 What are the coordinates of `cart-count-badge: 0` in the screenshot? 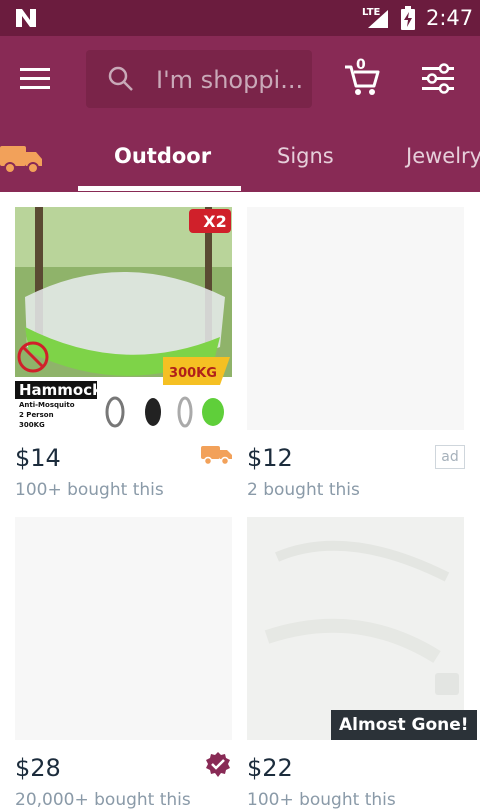 It's located at (361, 65).